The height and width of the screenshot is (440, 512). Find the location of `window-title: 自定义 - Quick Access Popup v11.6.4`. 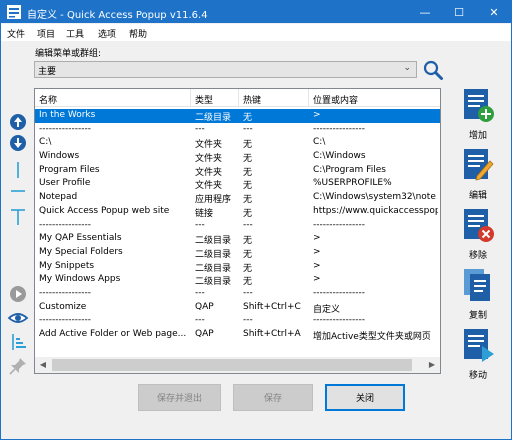

window-title: 自定义 - Quick Access Popup v11.6.4 is located at coordinates (117, 15).